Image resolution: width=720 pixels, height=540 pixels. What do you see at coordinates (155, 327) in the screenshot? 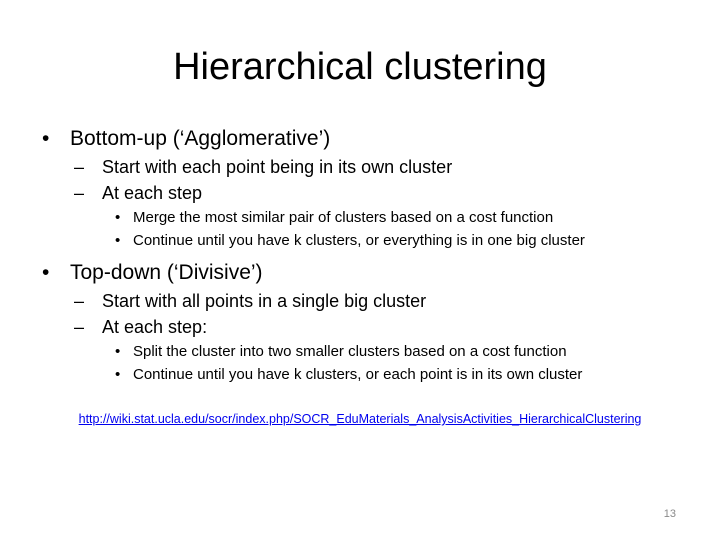
I see `sub-bullet-text: At each step:` at bounding box center [155, 327].